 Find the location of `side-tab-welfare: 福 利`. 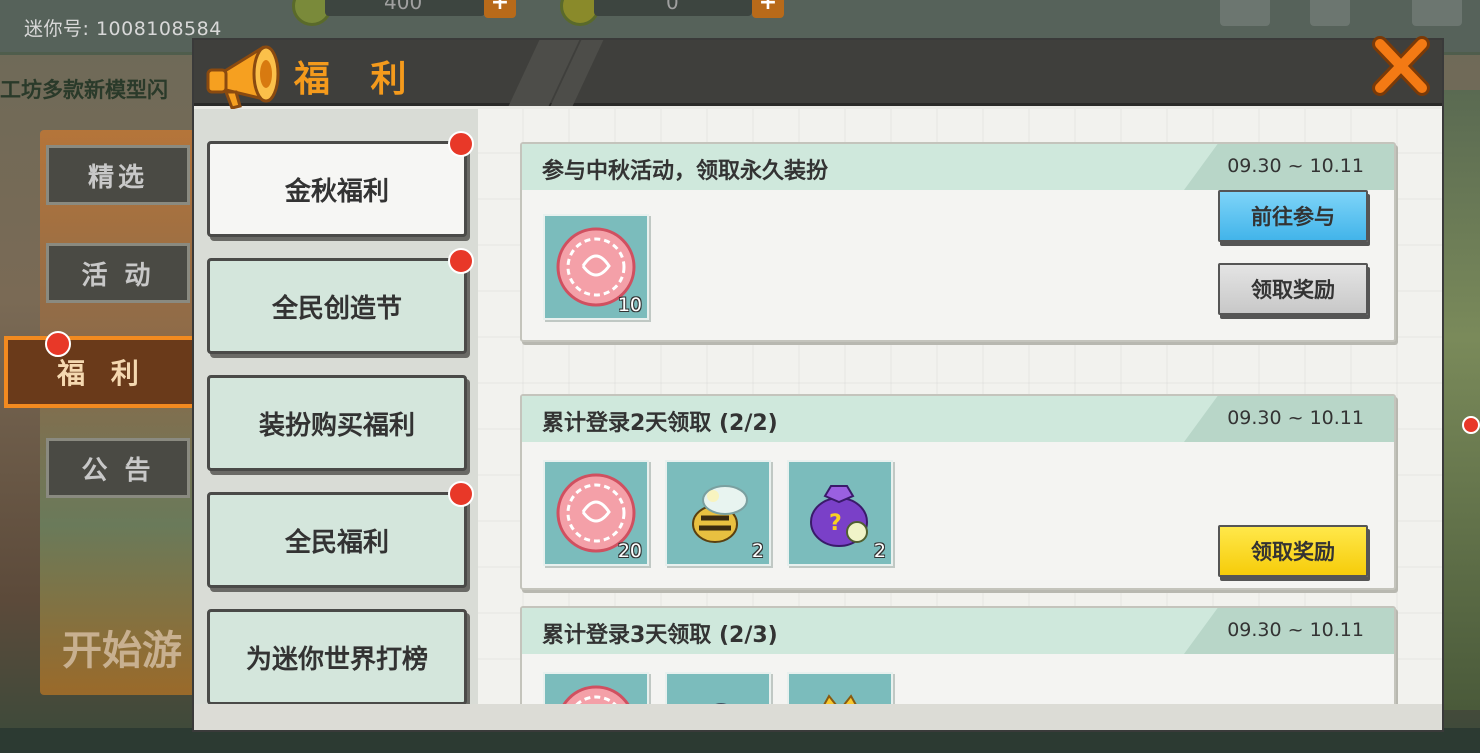

side-tab-welfare: 福 利 is located at coordinates (102, 372).